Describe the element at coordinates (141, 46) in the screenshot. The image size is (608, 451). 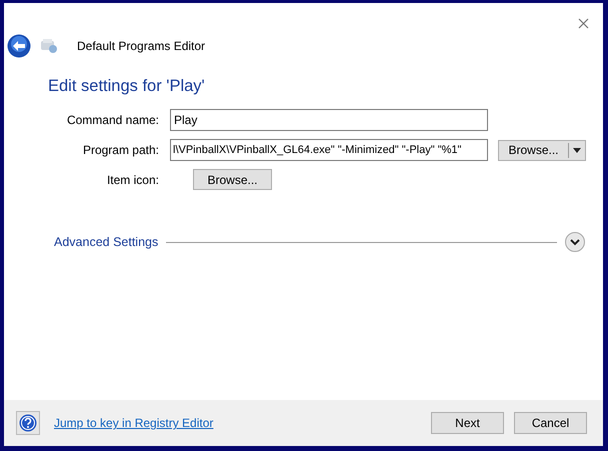
I see `window-title: Default Programs Editor` at that location.